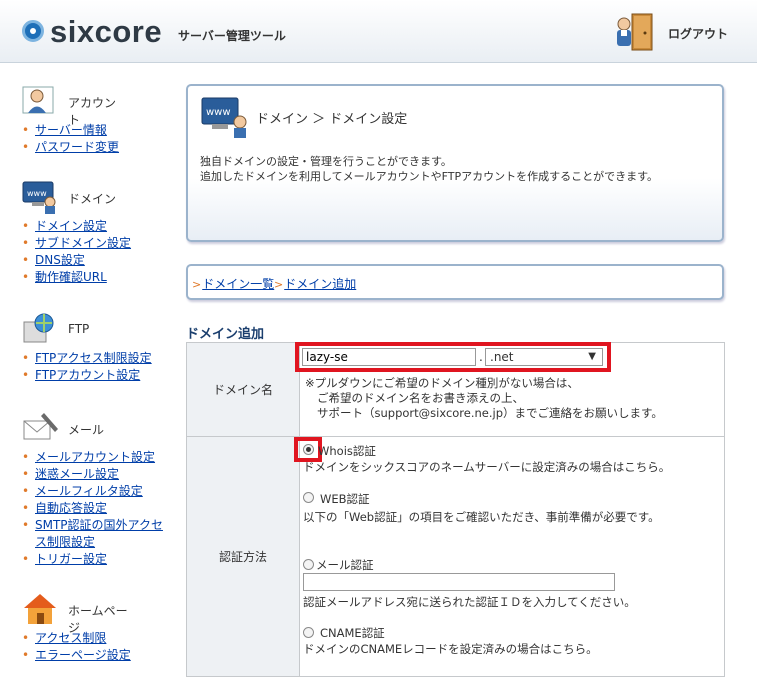 Image resolution: width=757 pixels, height=677 pixels. I want to click on breadcrumb: >ドメイン一覧 >ドメイン追加, so click(455, 282).